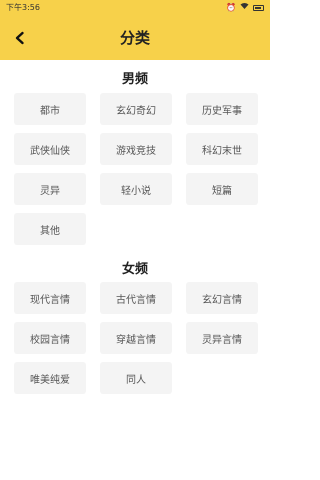  I want to click on section-title-male: 男频, so click(134, 79).